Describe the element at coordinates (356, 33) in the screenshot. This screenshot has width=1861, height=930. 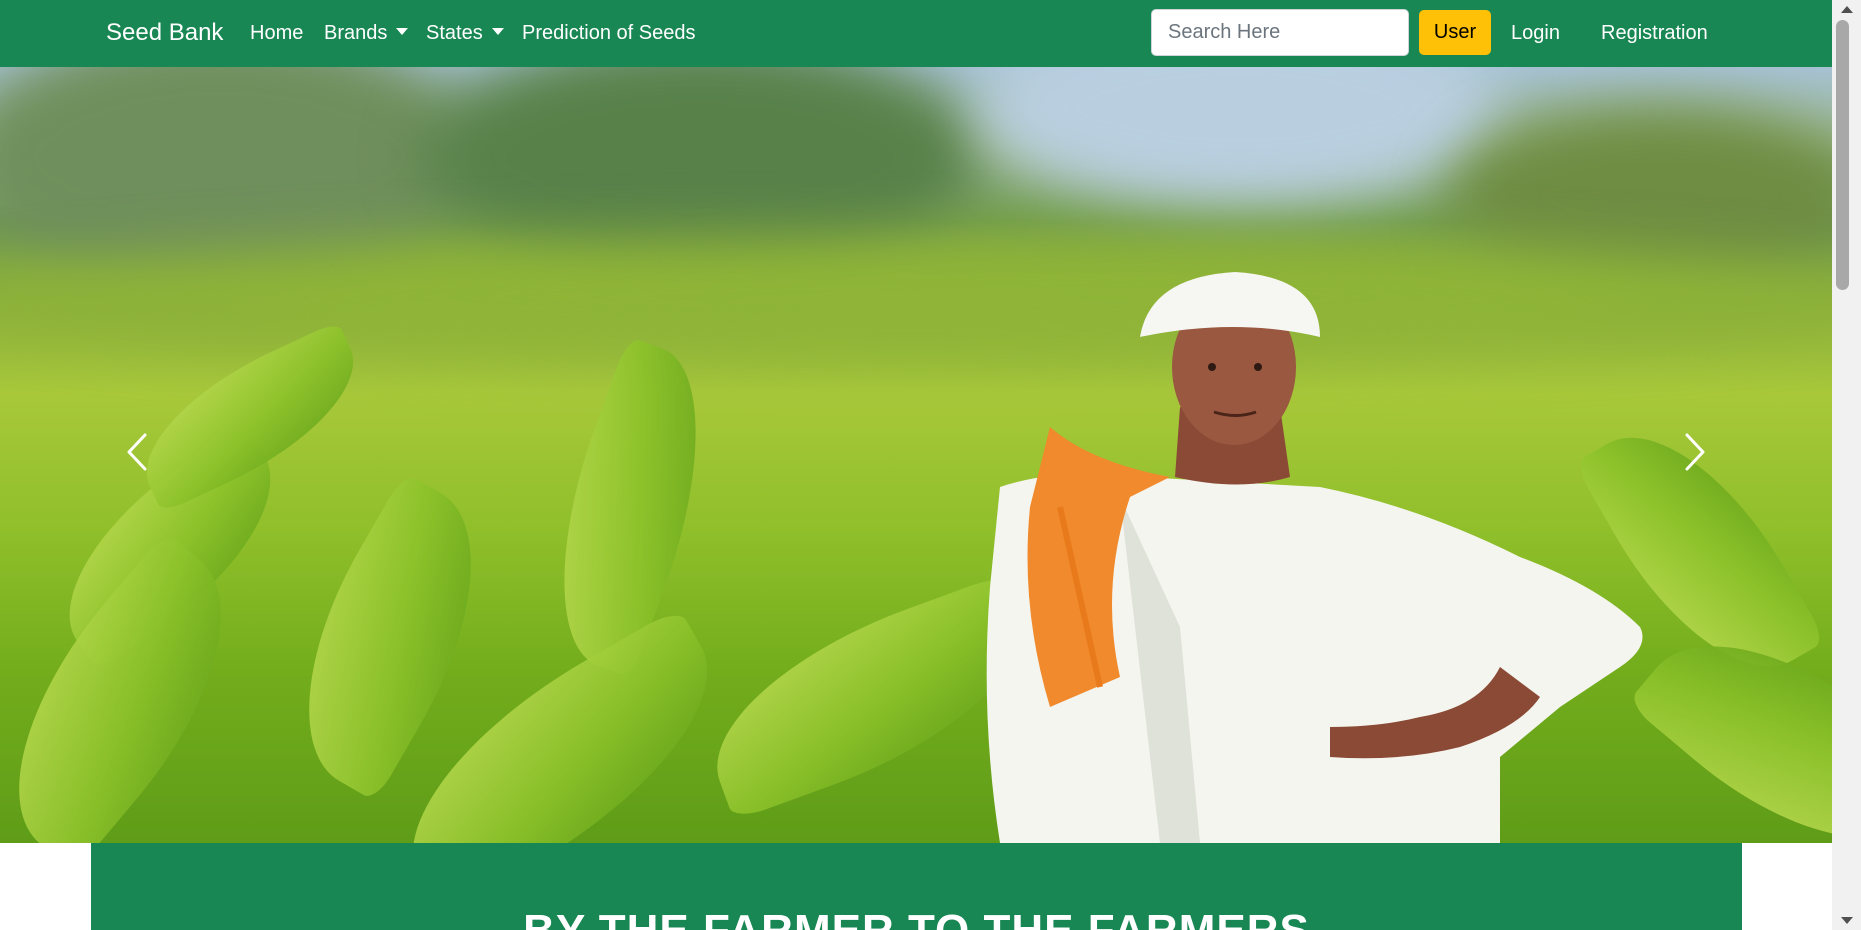
I see `nav-brands-label: Brands` at that location.